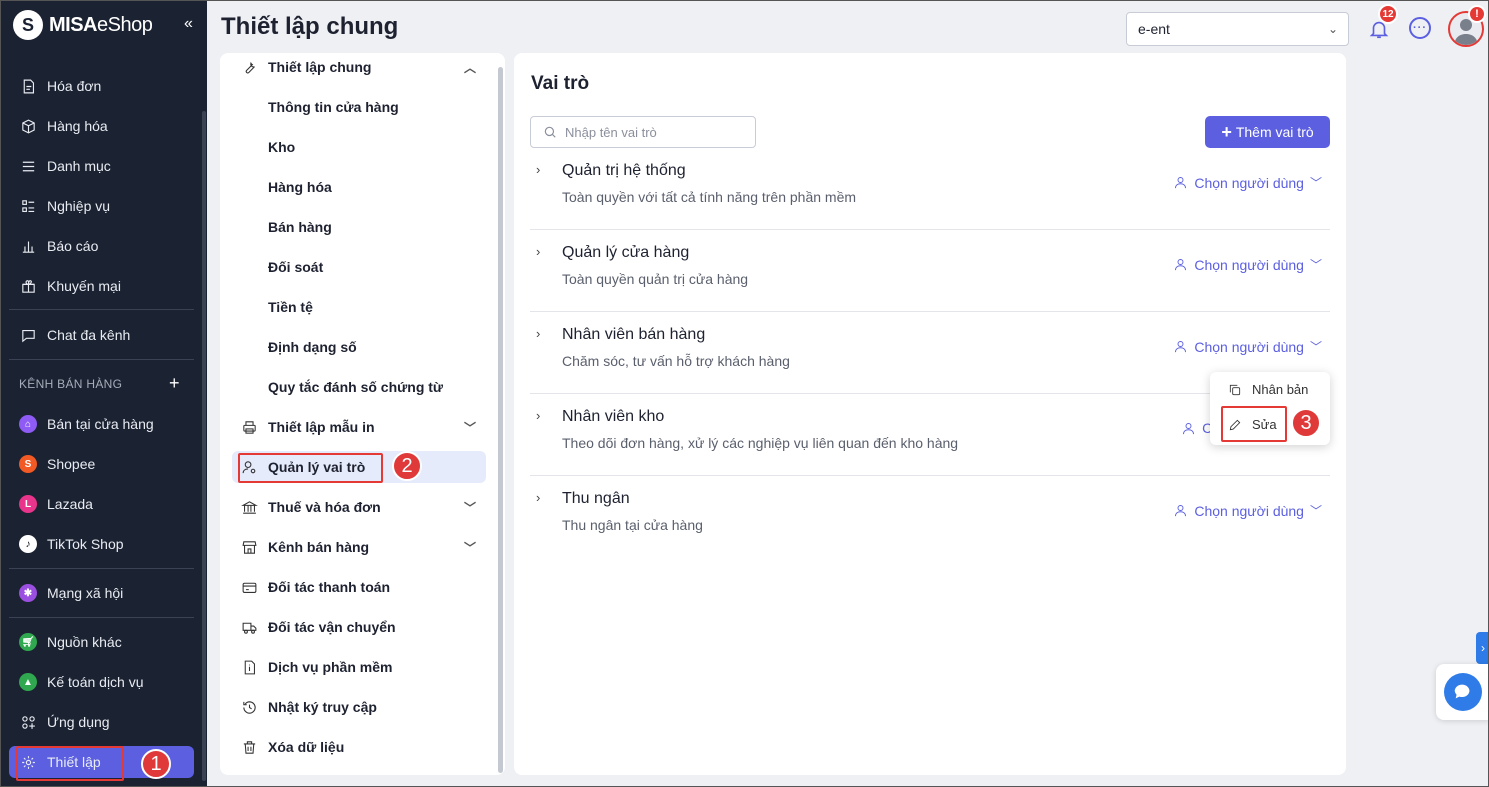 The width and height of the screenshot is (1489, 787). I want to click on sidebar-item-label: Bán tại cửa hàng, so click(100, 424).